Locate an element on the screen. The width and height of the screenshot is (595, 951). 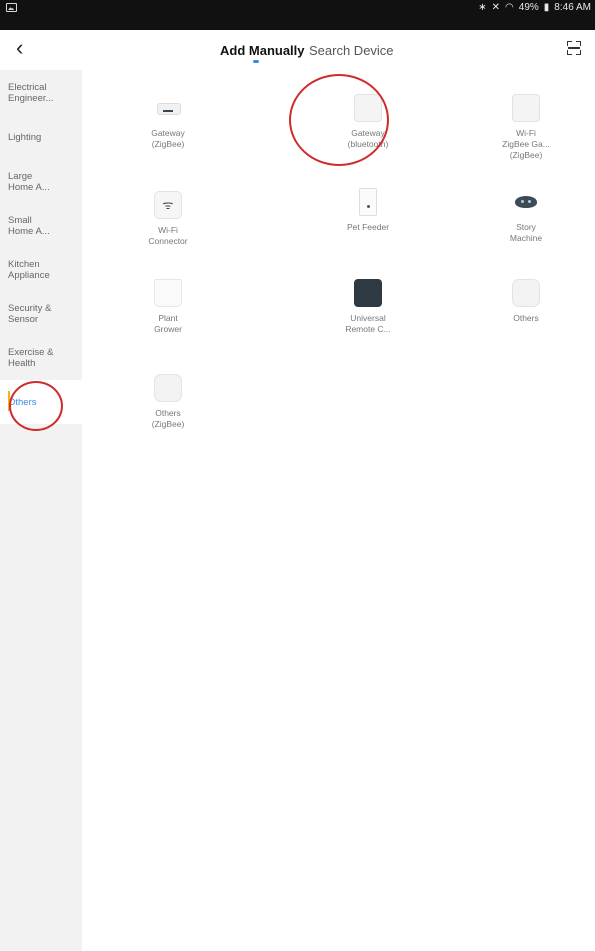
device-pet-feeder: Pet Feeder is located at coordinates (368, 210).